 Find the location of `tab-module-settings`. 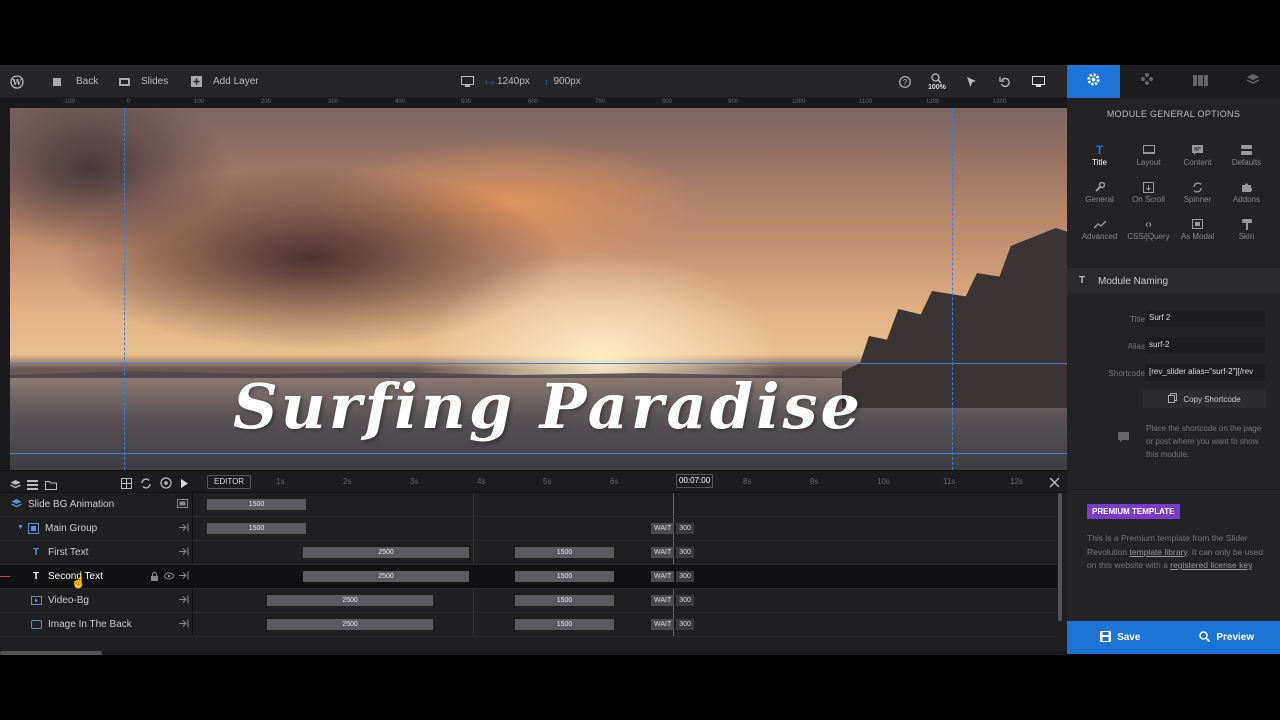

tab-module-settings is located at coordinates (1094, 81).